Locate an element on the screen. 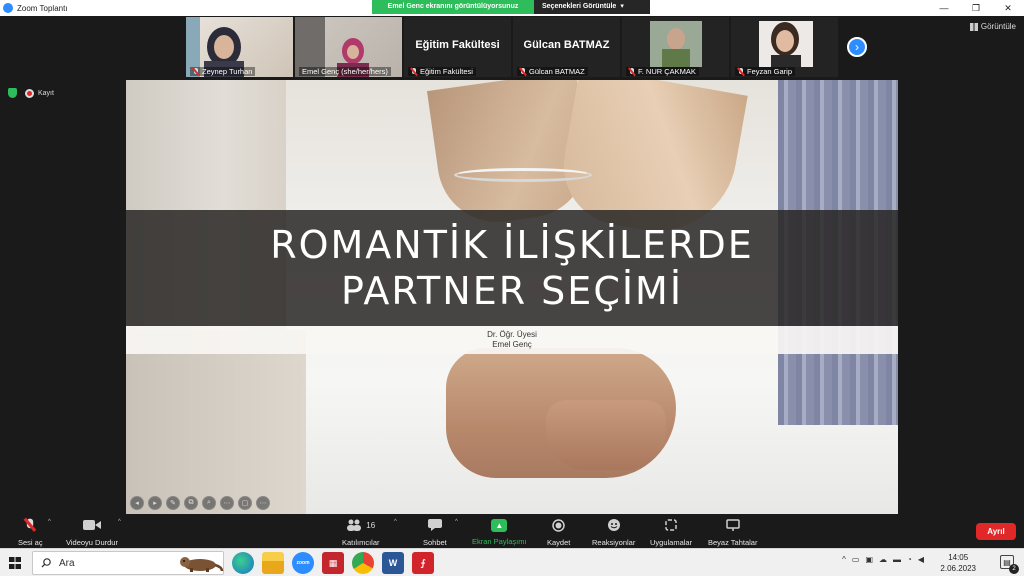 This screenshot has width=1024, height=576. wifi-icon: ◔ is located at coordinates (909, 559).